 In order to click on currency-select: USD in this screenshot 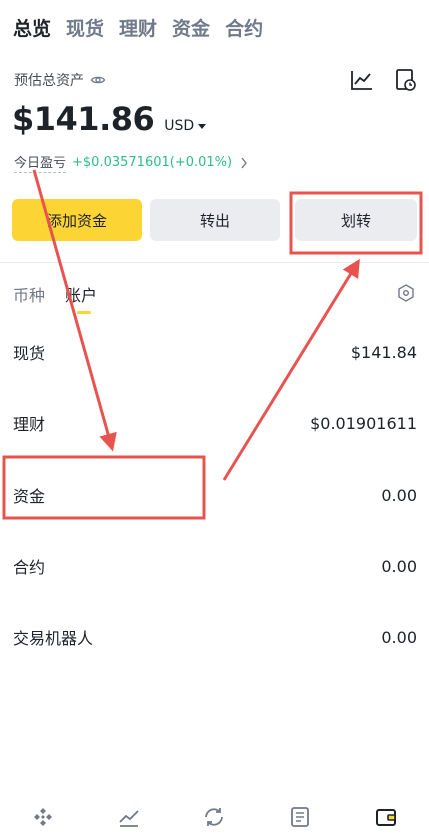, I will do `click(185, 126)`.